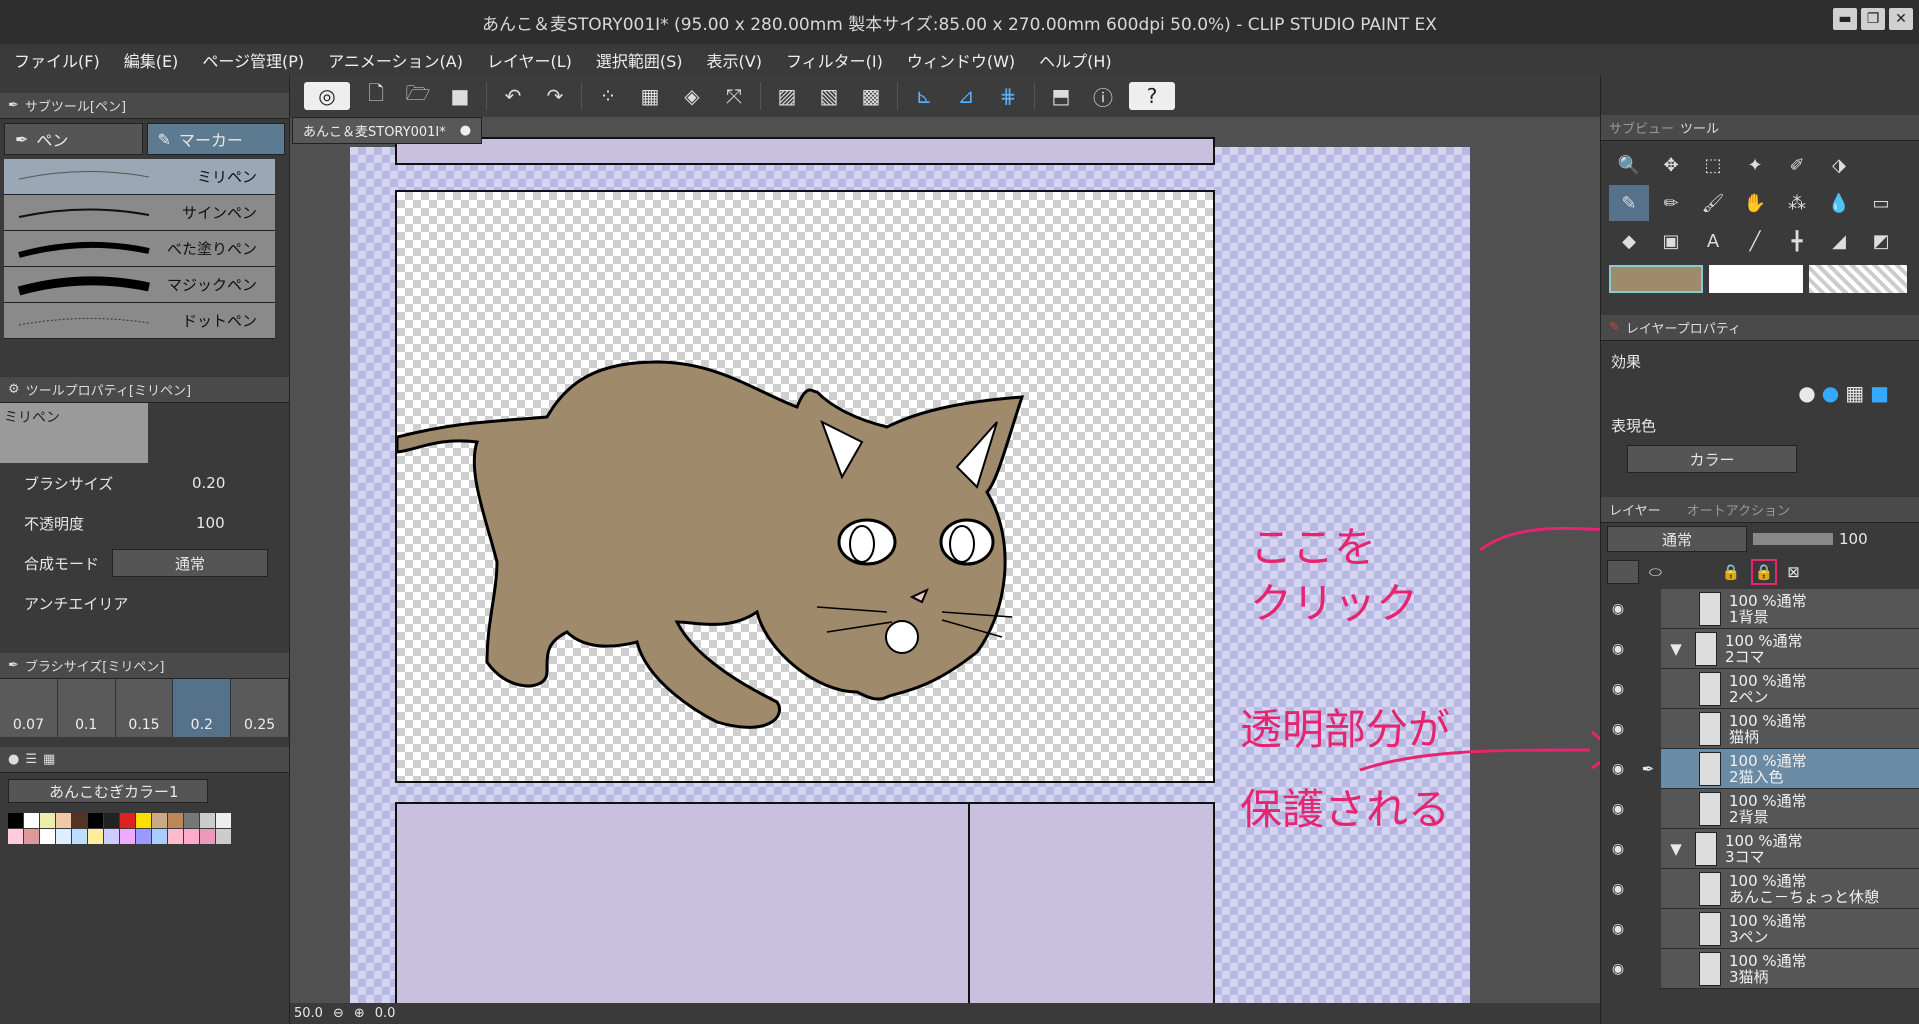  What do you see at coordinates (1839, 203) in the screenshot?
I see `blend-tool-icon: 💧` at bounding box center [1839, 203].